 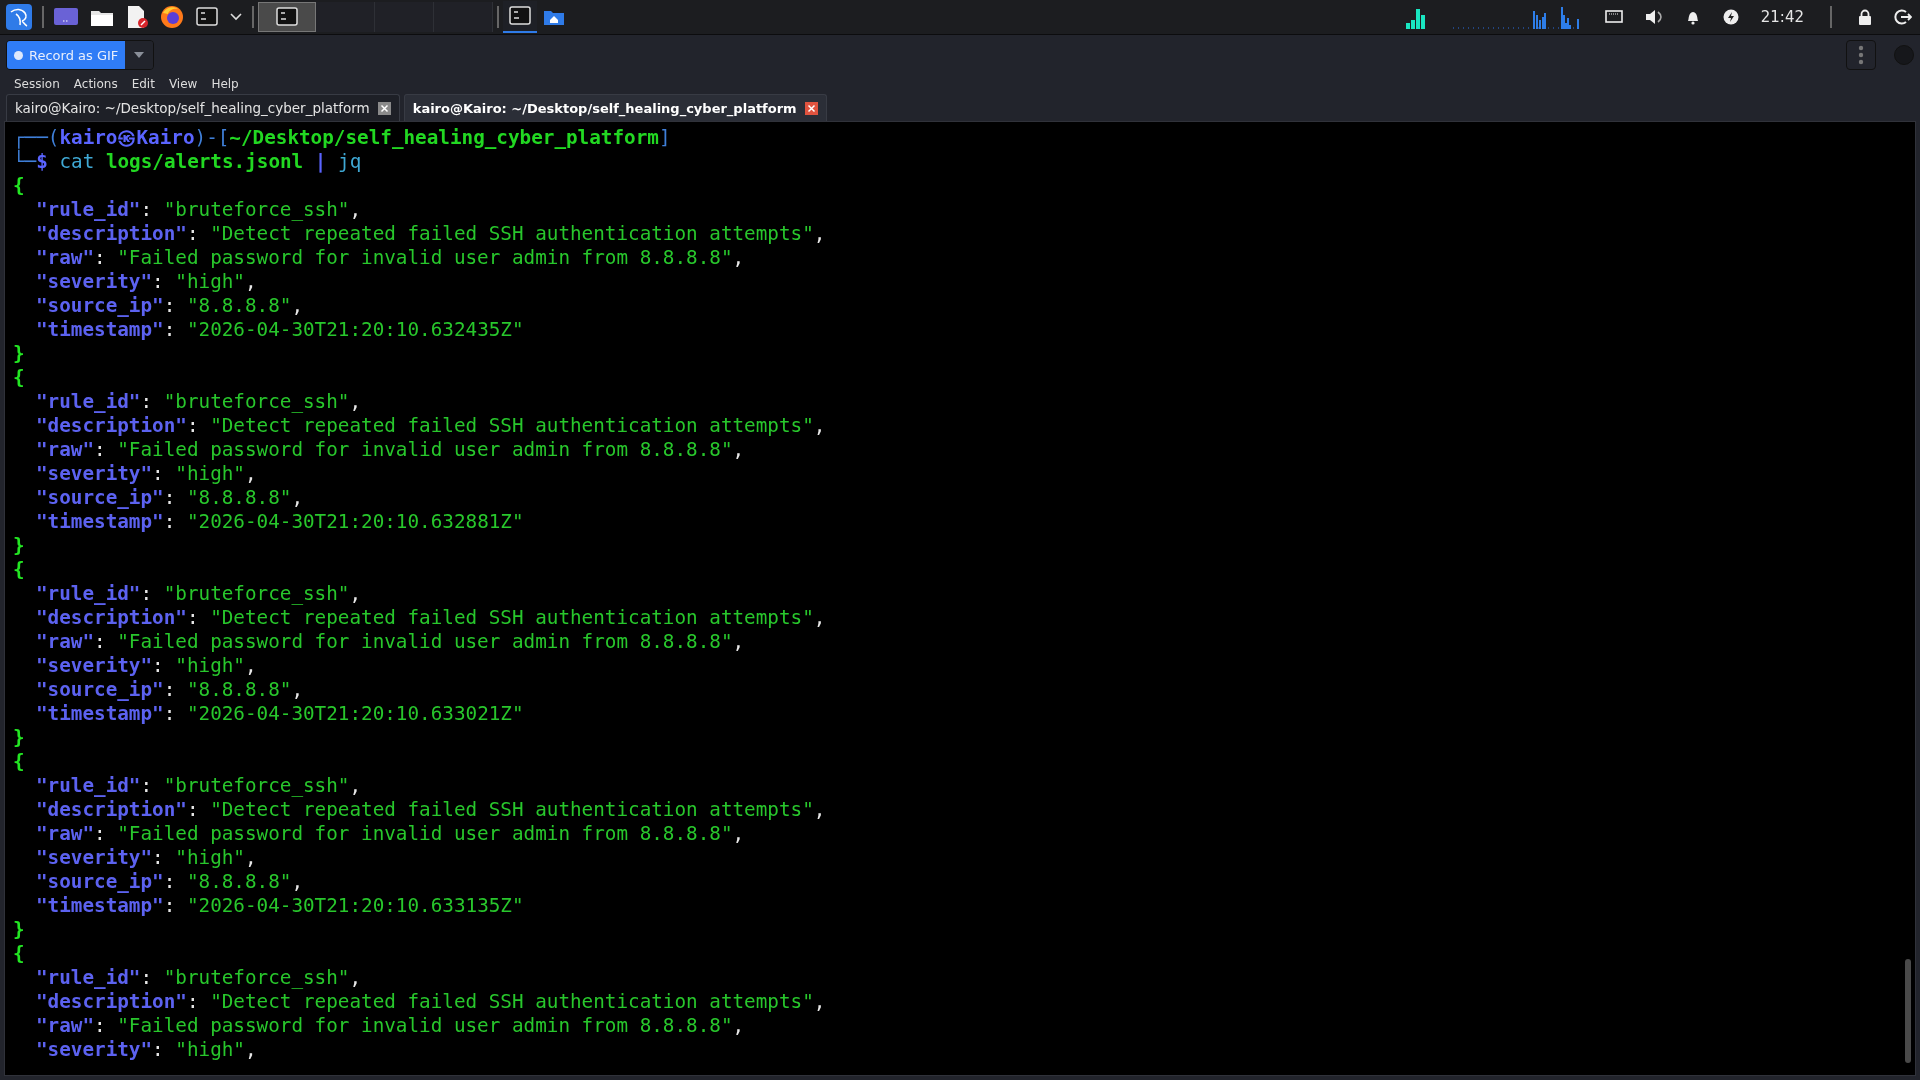 I want to click on terminal-line: ┌──(kairo㉿Kairo)-[~/Desktop/self_healing_cyber_platform], so click(x=342, y=138).